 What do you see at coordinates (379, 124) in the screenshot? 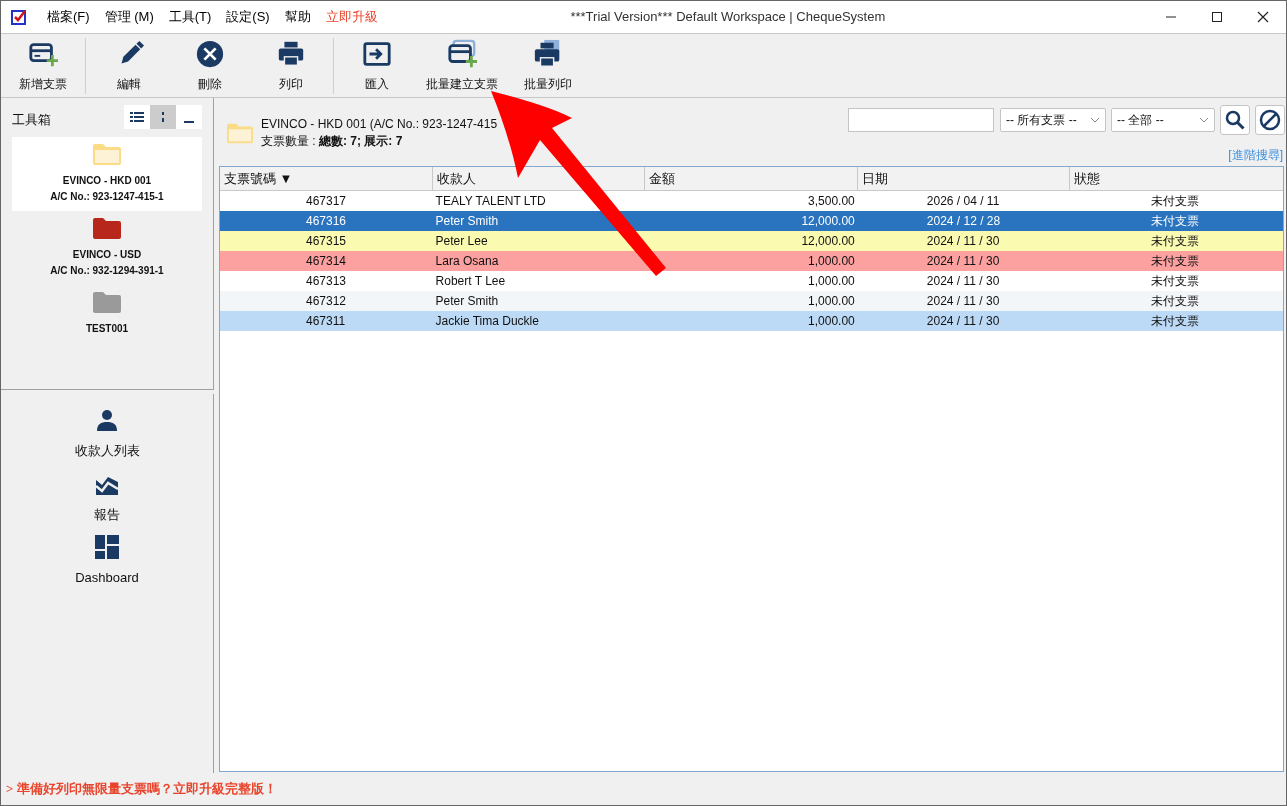
I see `account-heading: EVINCO - HKD 001 (A/C No.: 923-1247-415` at bounding box center [379, 124].